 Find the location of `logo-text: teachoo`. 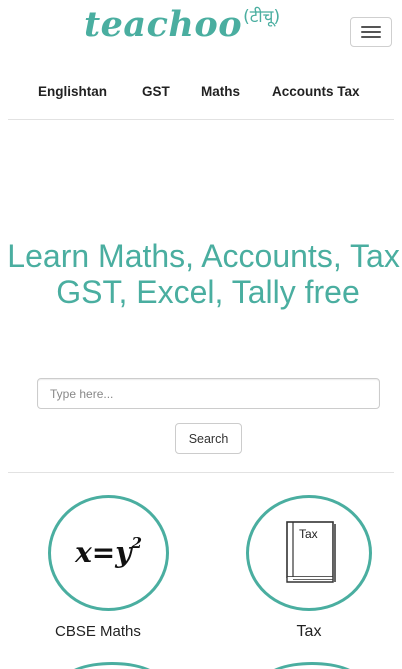

logo-text: teachoo is located at coordinates (163, 24).